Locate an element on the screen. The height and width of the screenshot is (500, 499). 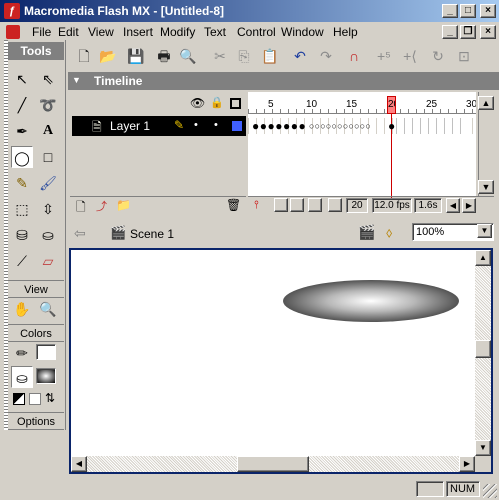
no-color-icon is located at coordinates (35, 399).